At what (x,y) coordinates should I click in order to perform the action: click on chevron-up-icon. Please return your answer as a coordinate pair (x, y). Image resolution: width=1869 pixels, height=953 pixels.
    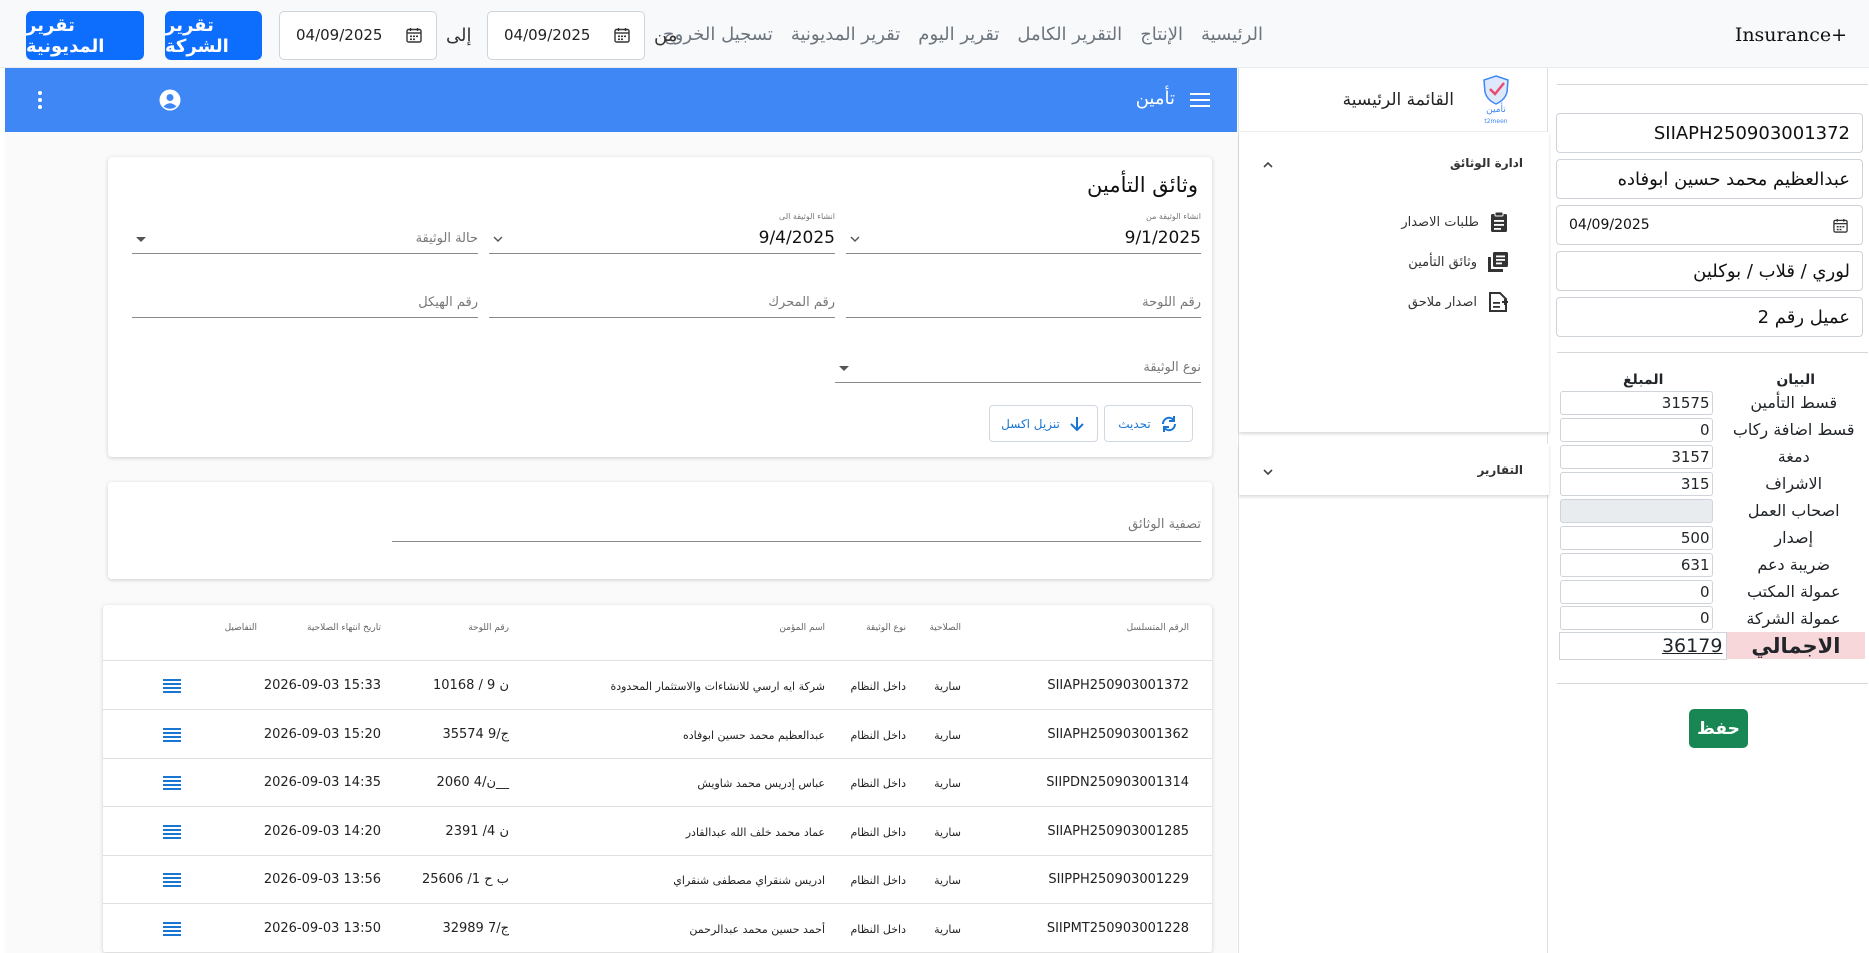
    Looking at the image, I should click on (1268, 165).